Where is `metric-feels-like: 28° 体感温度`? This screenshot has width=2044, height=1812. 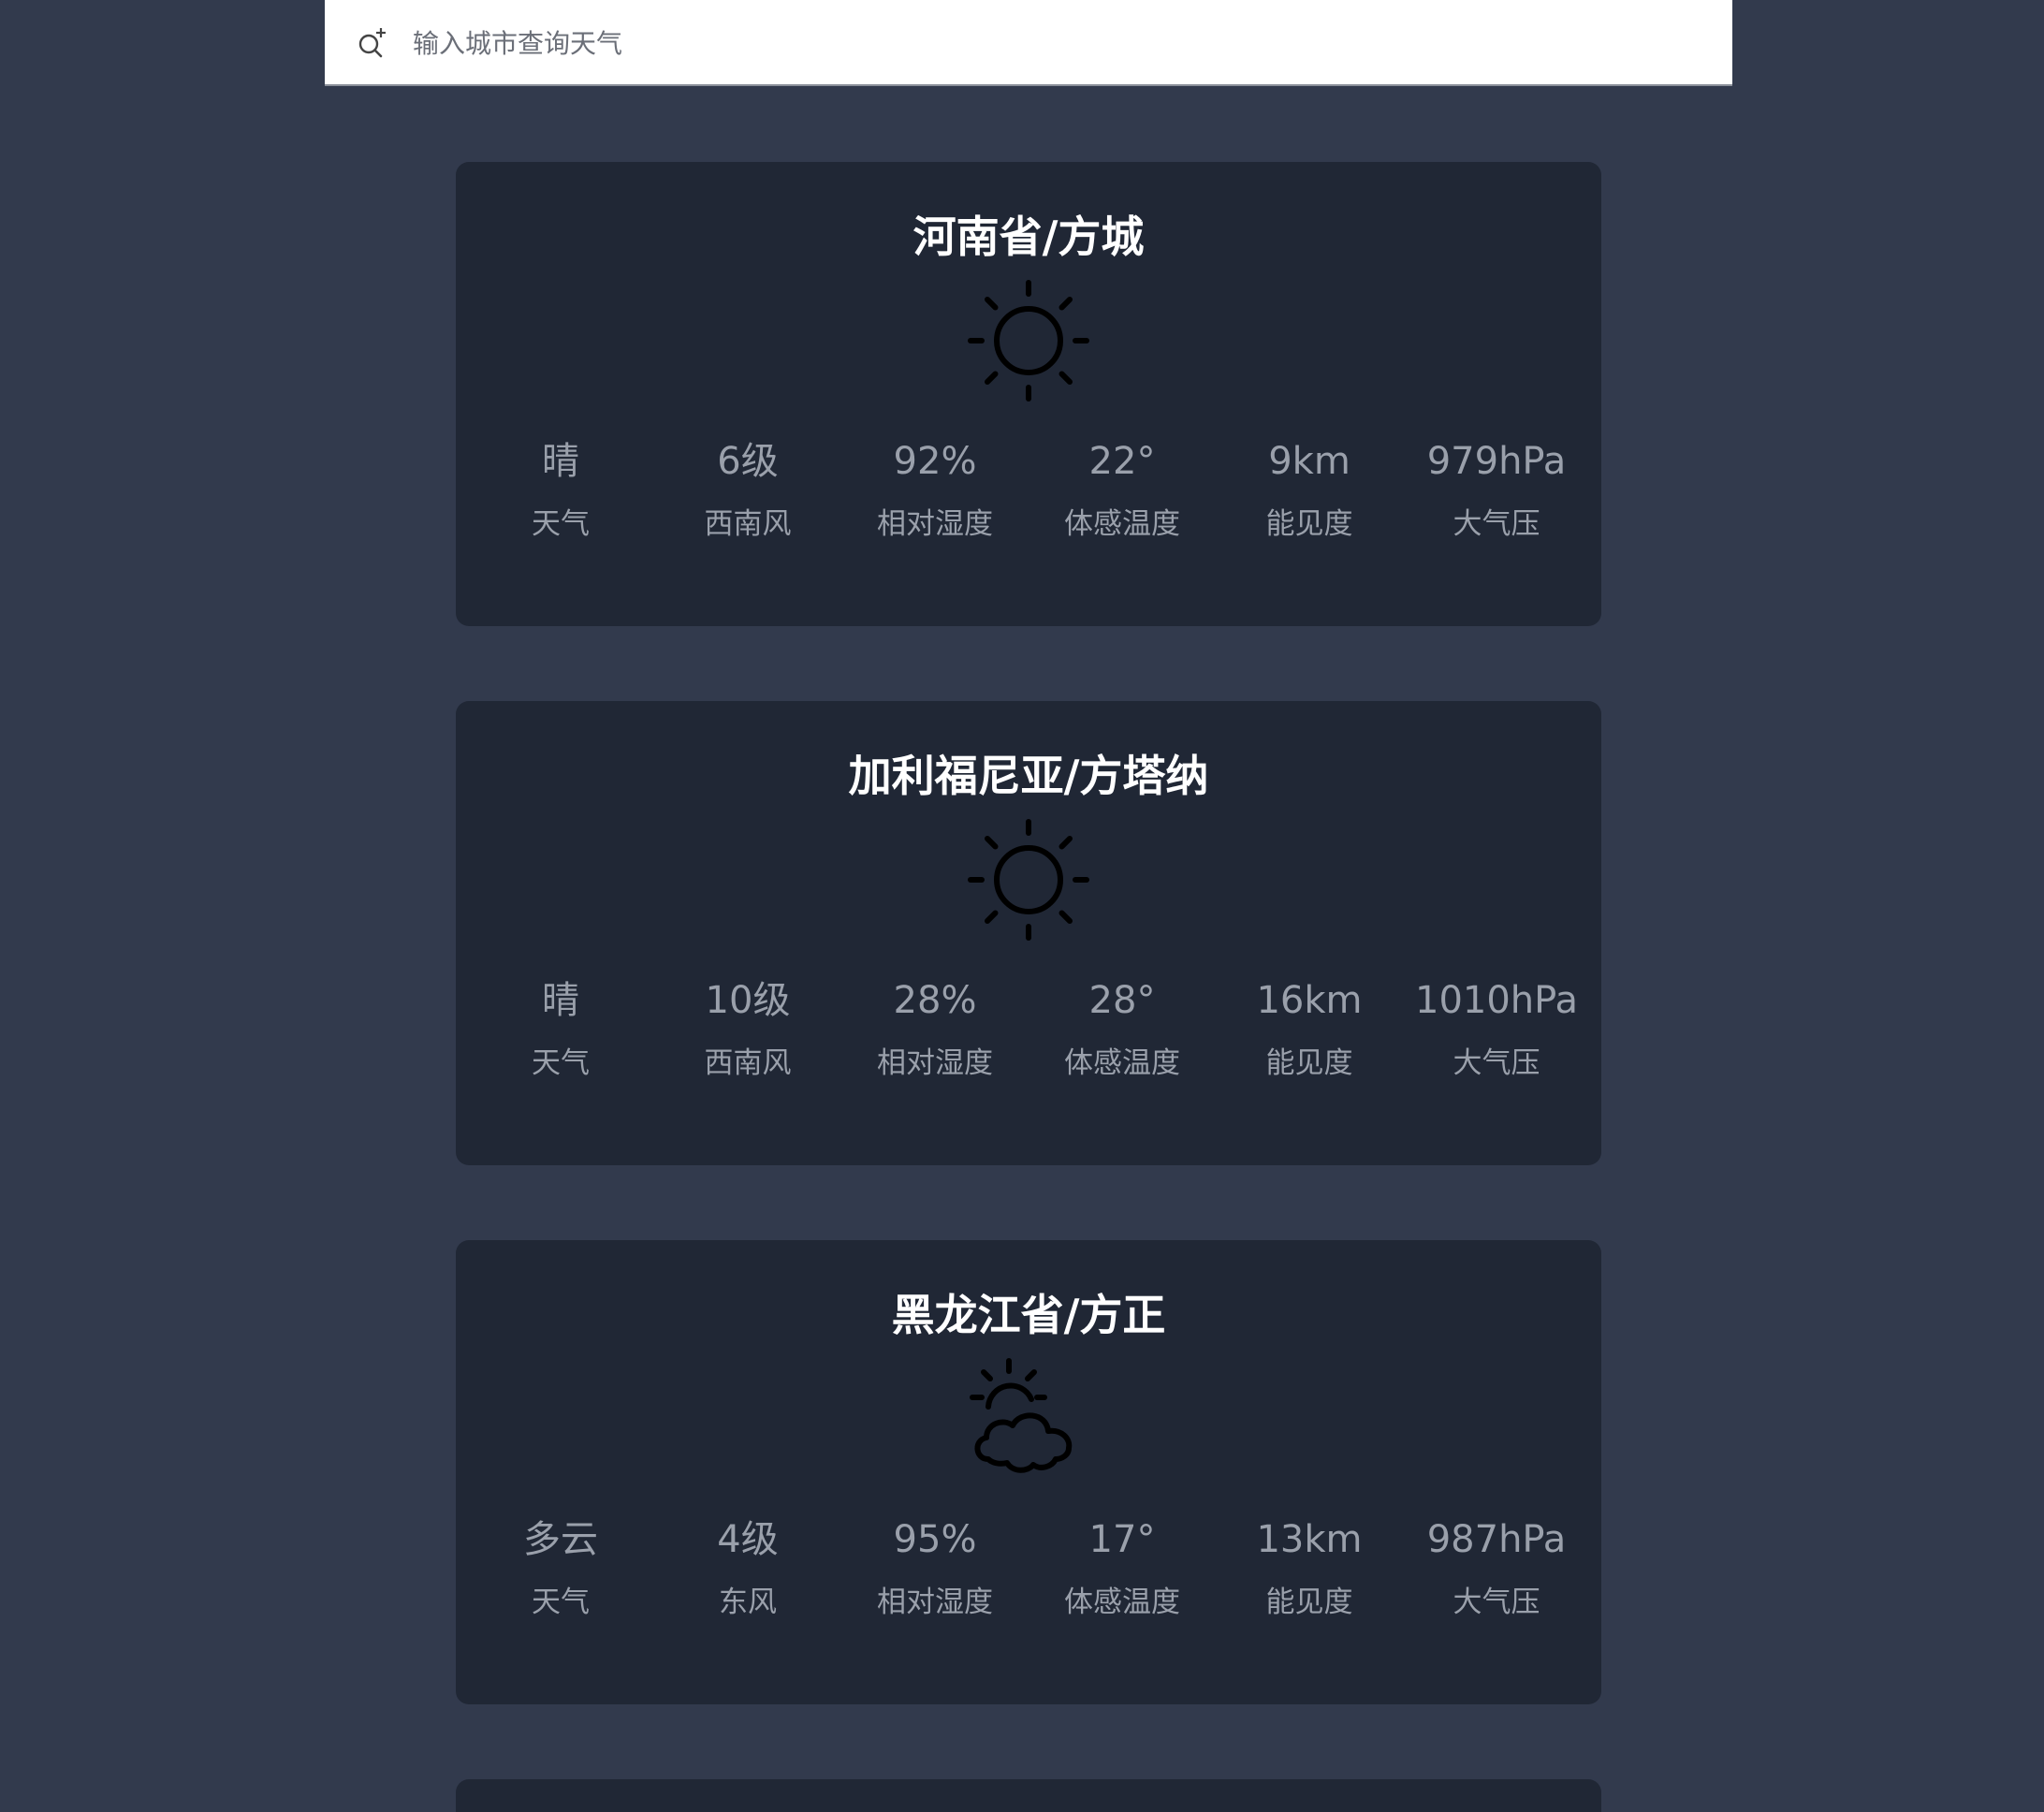
metric-feels-like: 28° 体感温度 is located at coordinates (1122, 1028).